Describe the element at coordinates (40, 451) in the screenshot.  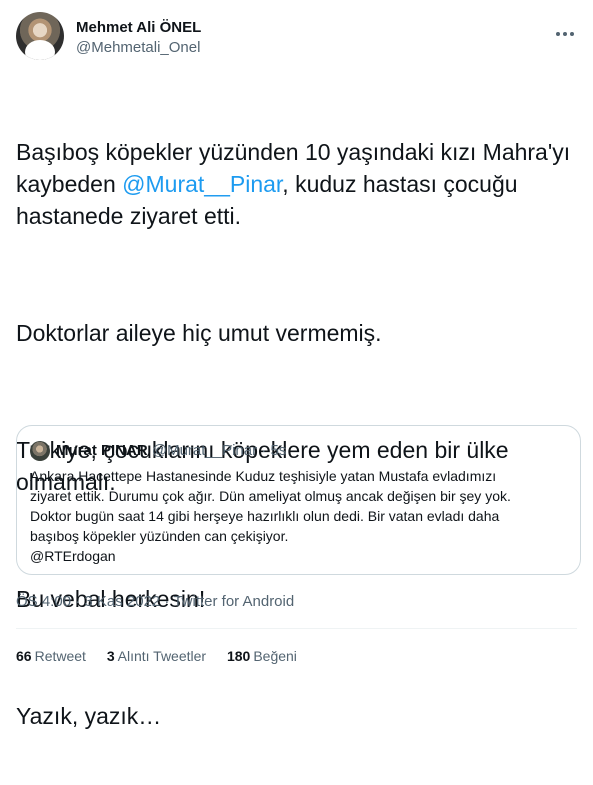
I see `quoted-author-avatar` at that location.